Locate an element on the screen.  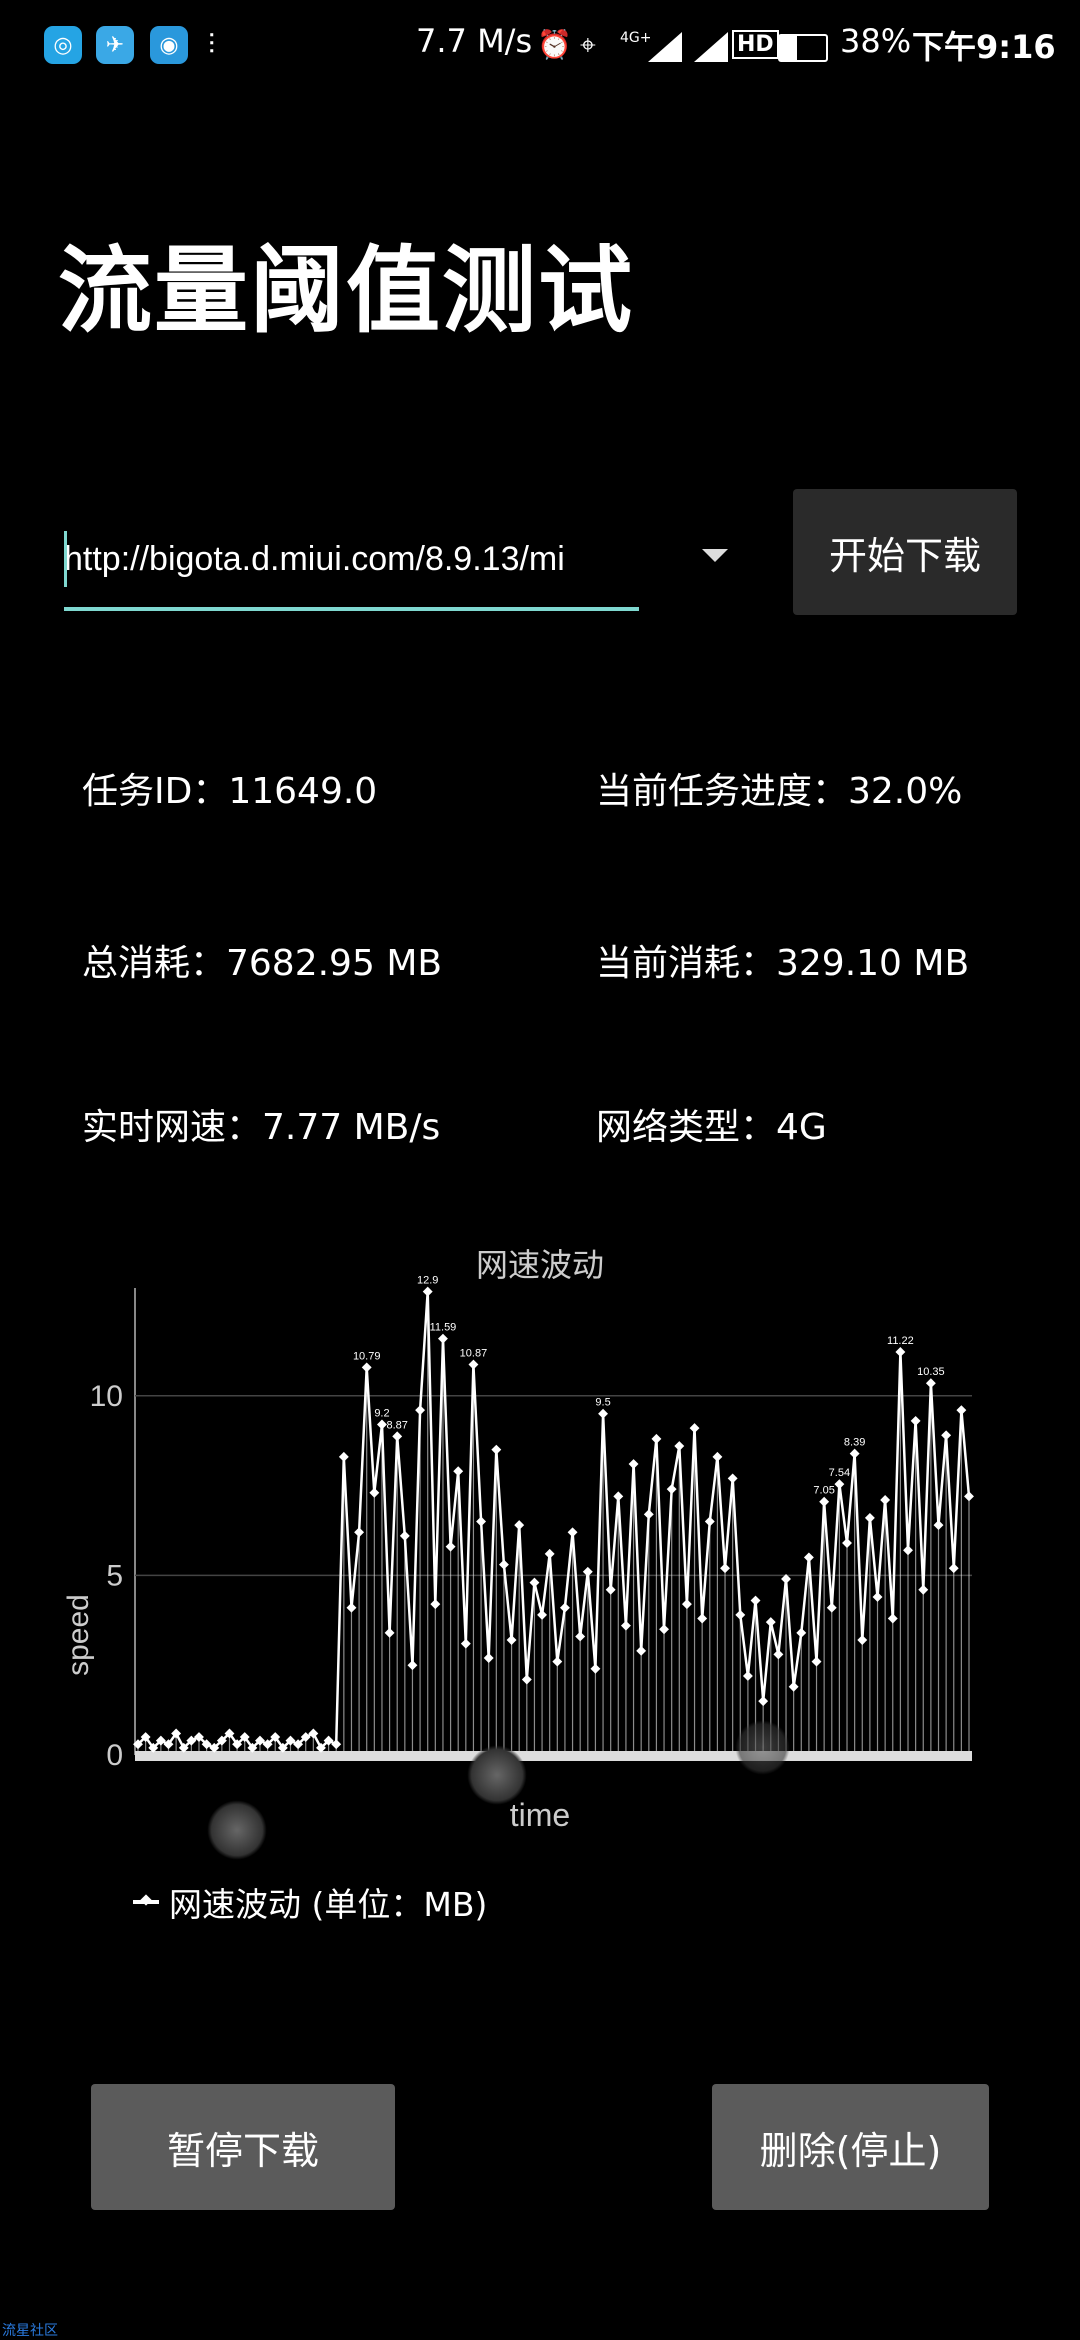
start-download-button: 开始下载 is located at coordinates (905, 552).